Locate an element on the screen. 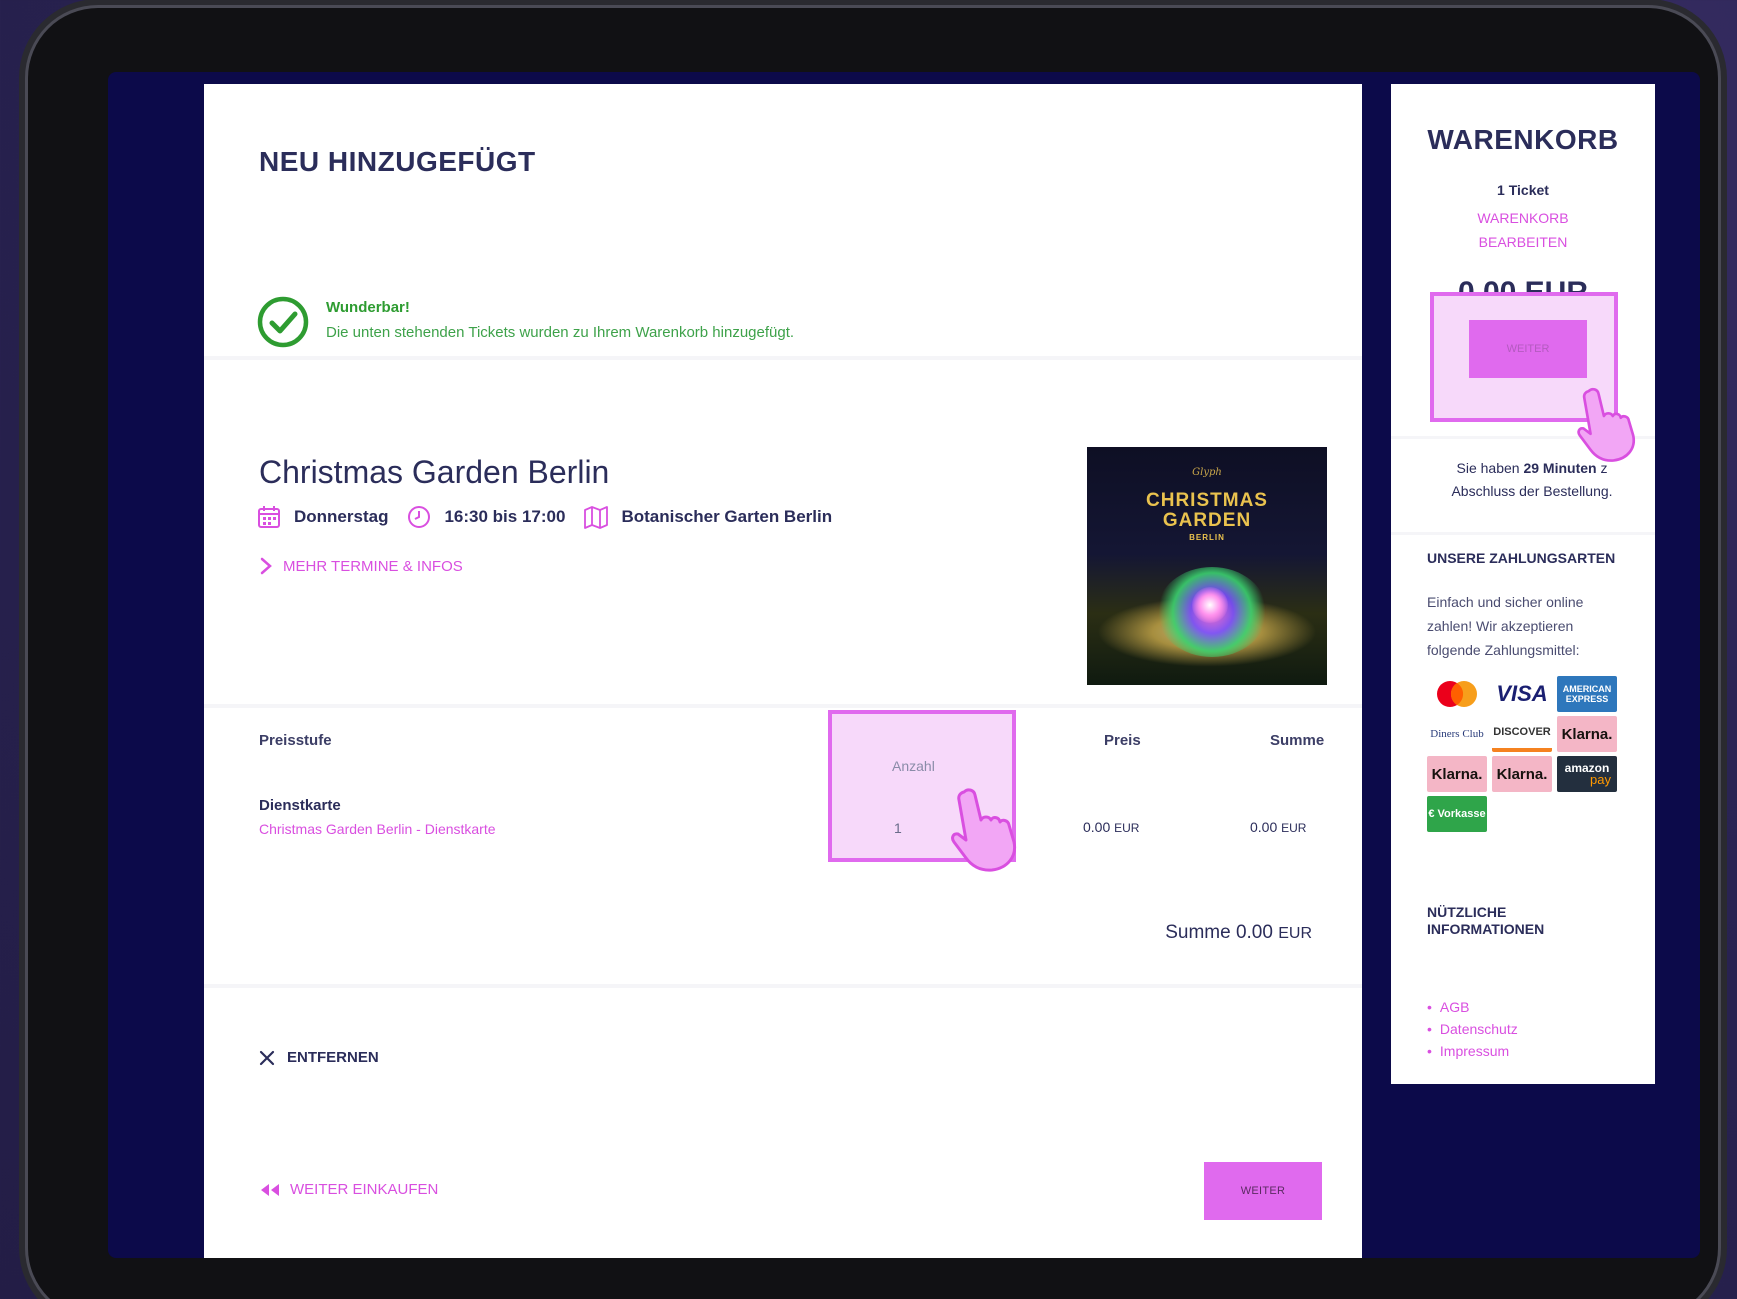  chevron-right-icon is located at coordinates (266, 566).